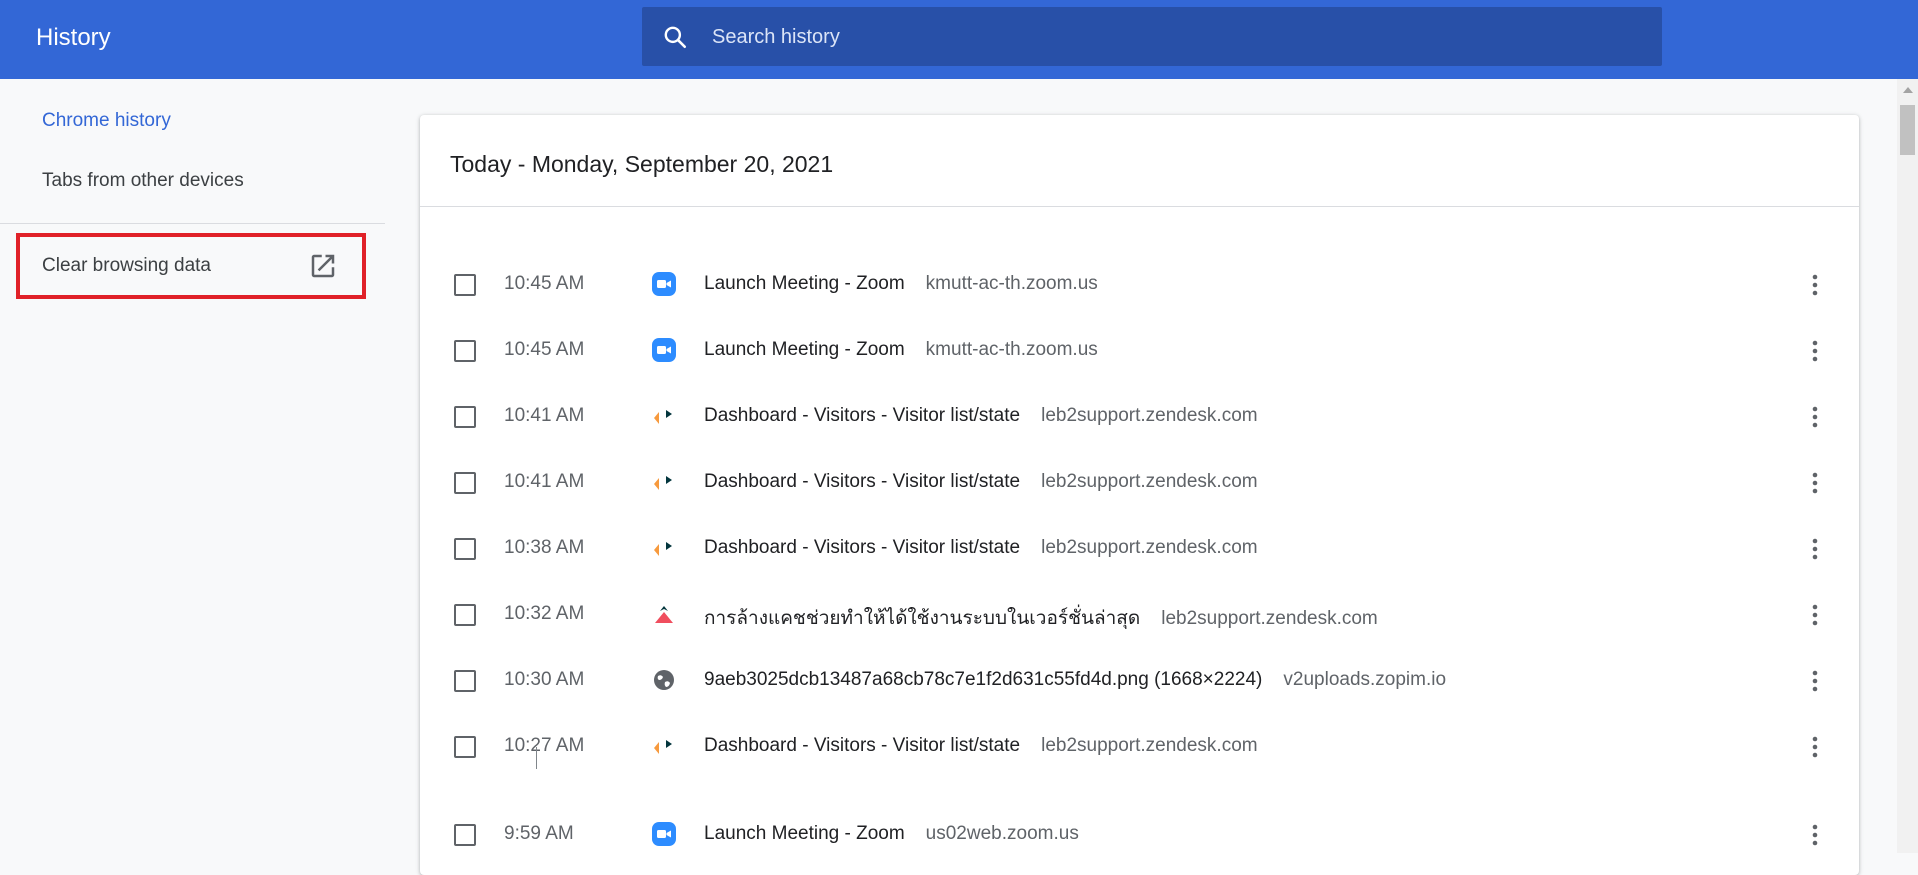  What do you see at coordinates (544, 613) in the screenshot?
I see `entry-time: 10:32 AM` at bounding box center [544, 613].